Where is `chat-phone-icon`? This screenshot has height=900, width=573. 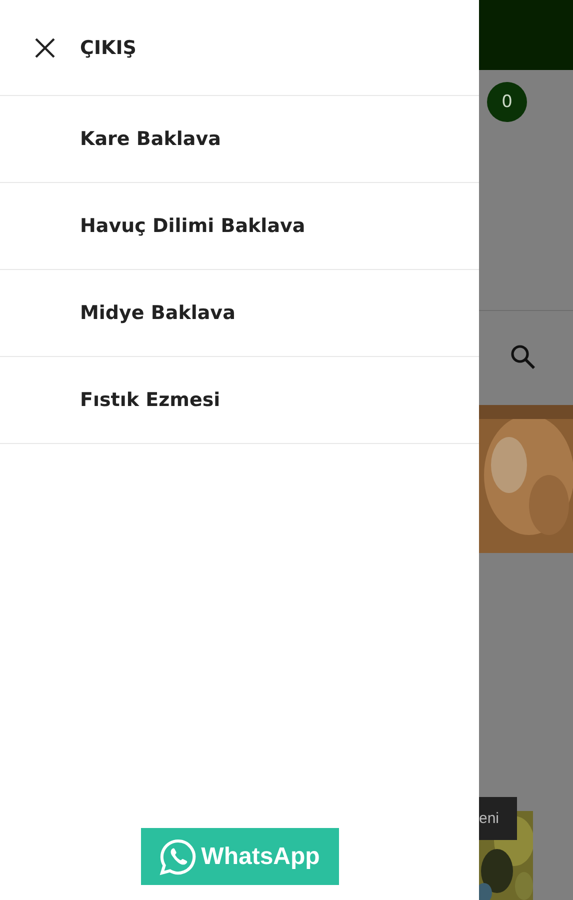 chat-phone-icon is located at coordinates (178, 857).